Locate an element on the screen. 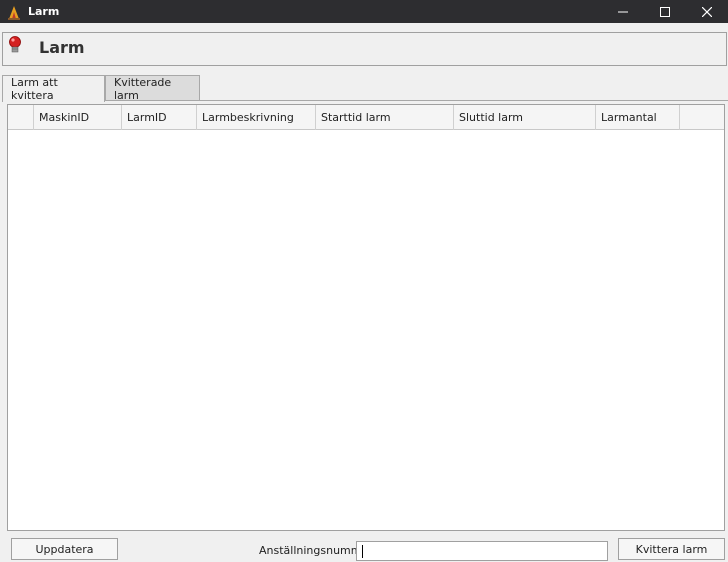  page-title: Larm is located at coordinates (62, 47).